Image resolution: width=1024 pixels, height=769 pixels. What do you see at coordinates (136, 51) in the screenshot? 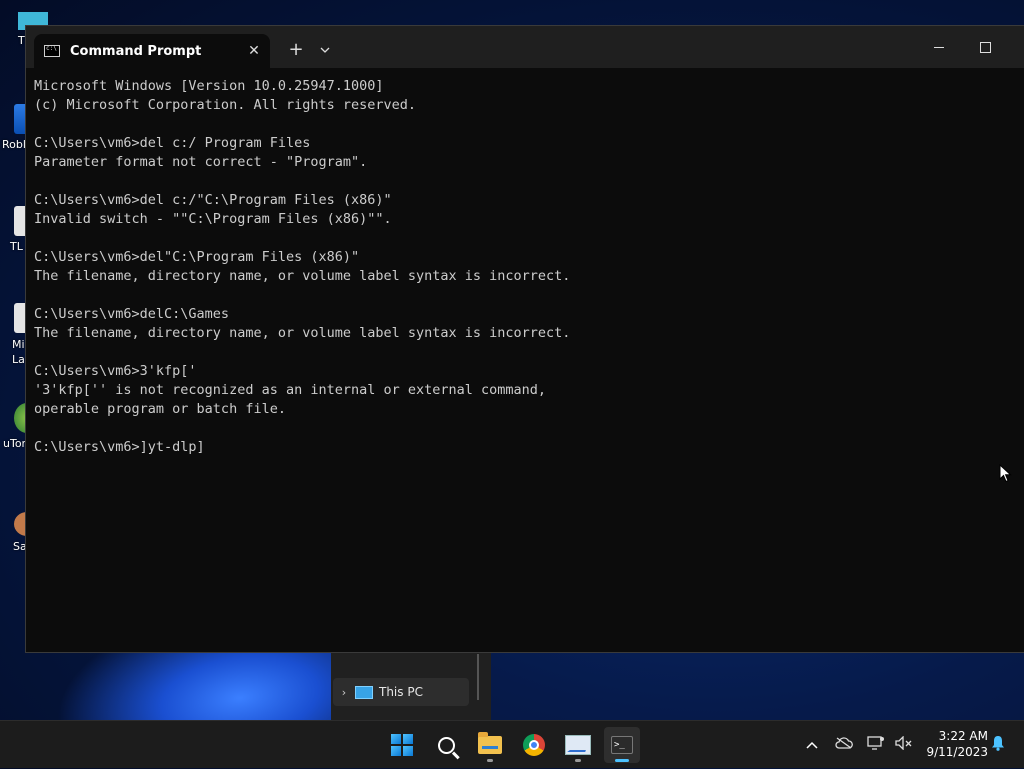
I see `tab-title: Command Prompt` at bounding box center [136, 51].